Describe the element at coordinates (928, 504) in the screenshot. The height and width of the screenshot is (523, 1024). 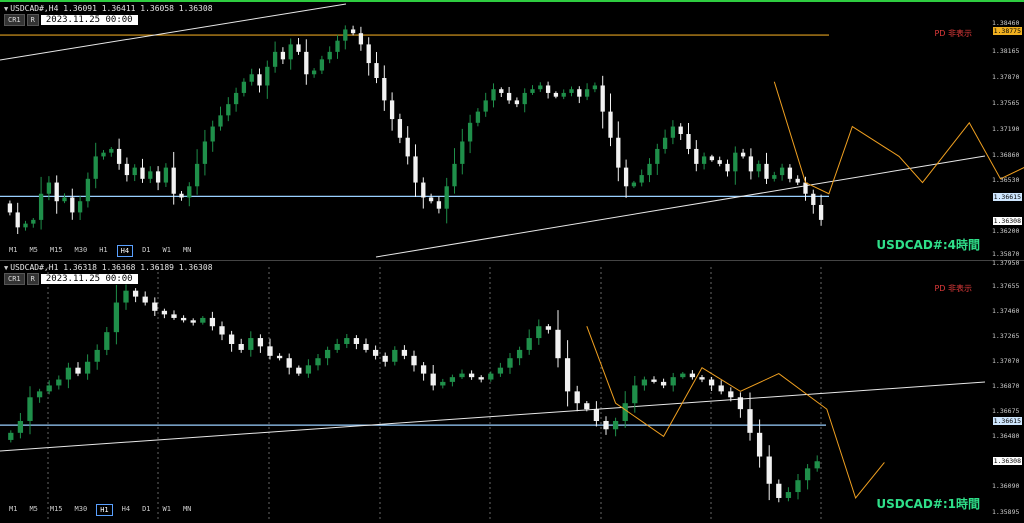
I see `h1-chart-title: USDCAD#:1時間` at that location.